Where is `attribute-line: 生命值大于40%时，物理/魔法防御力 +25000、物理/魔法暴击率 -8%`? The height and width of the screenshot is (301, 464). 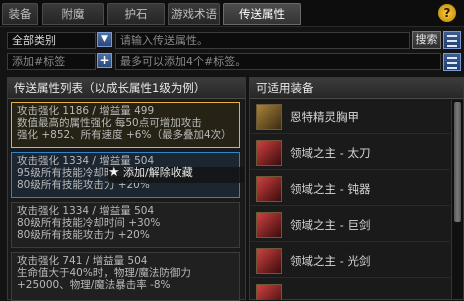
attribute-line: 生命值大于40%时，物理/魔法防御力 +25000、物理/魔法暴击率 -8% is located at coordinates (104, 279).